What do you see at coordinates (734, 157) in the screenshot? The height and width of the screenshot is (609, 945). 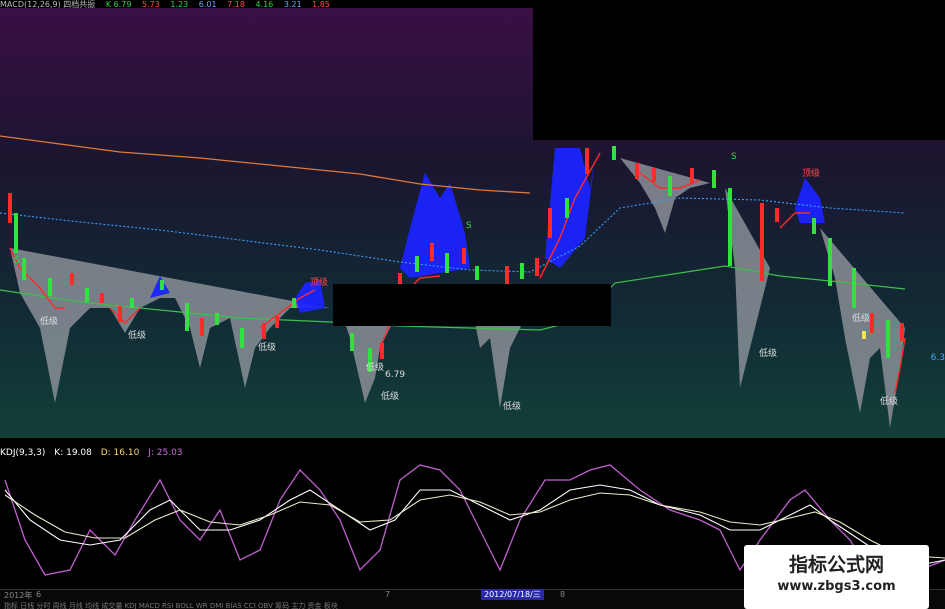 I see `sell-mark-3: S` at bounding box center [734, 157].